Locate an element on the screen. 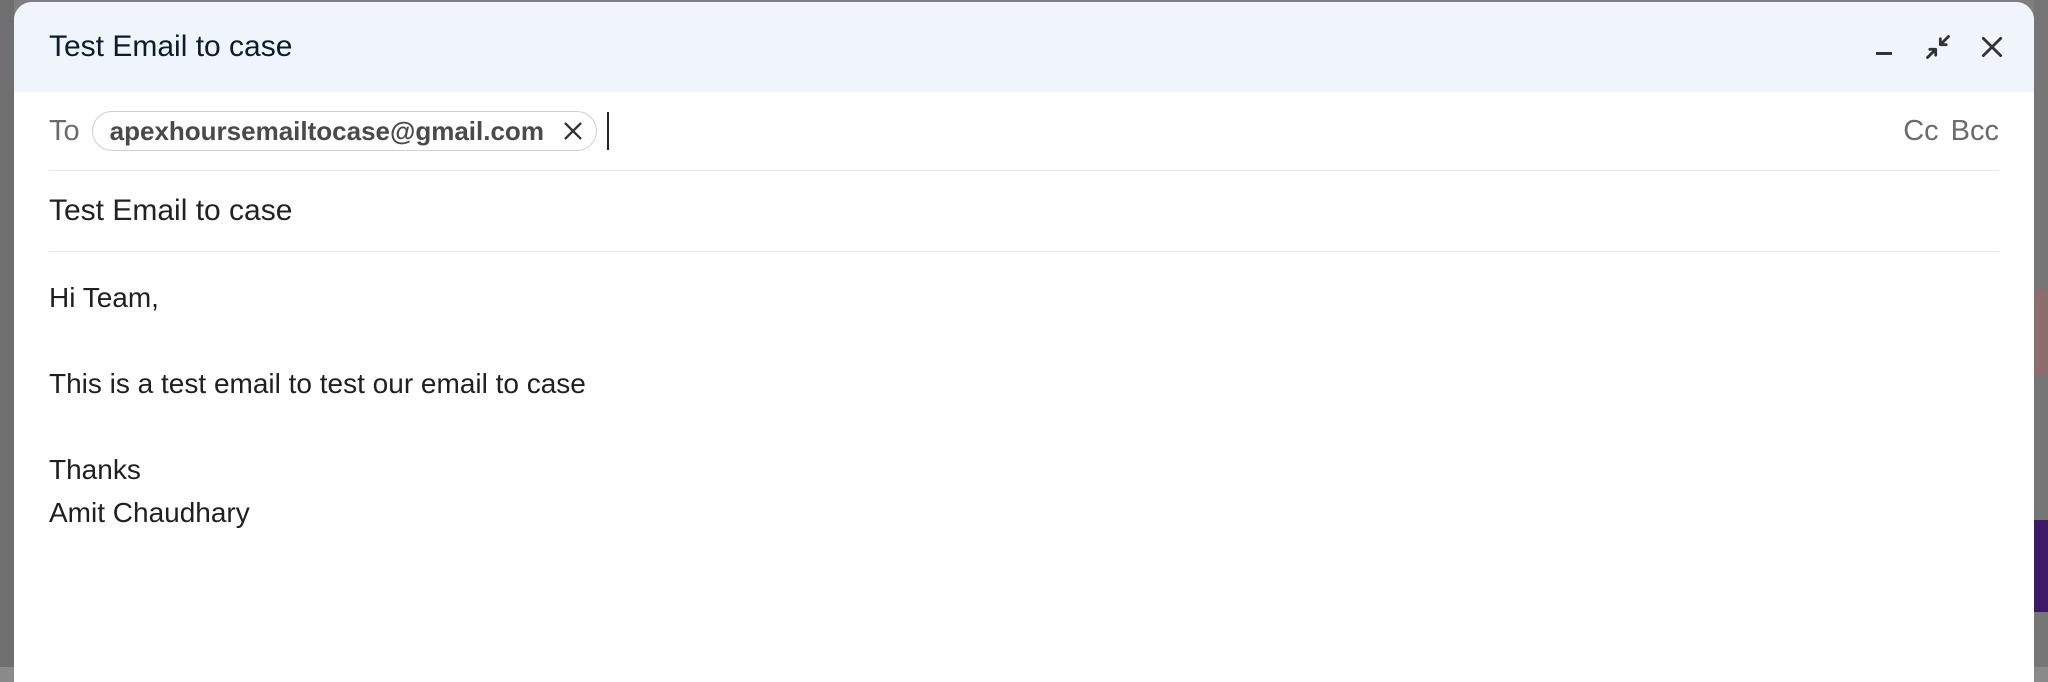 This screenshot has height=682, width=2048. background-left-strip is located at coordinates (7, 333).